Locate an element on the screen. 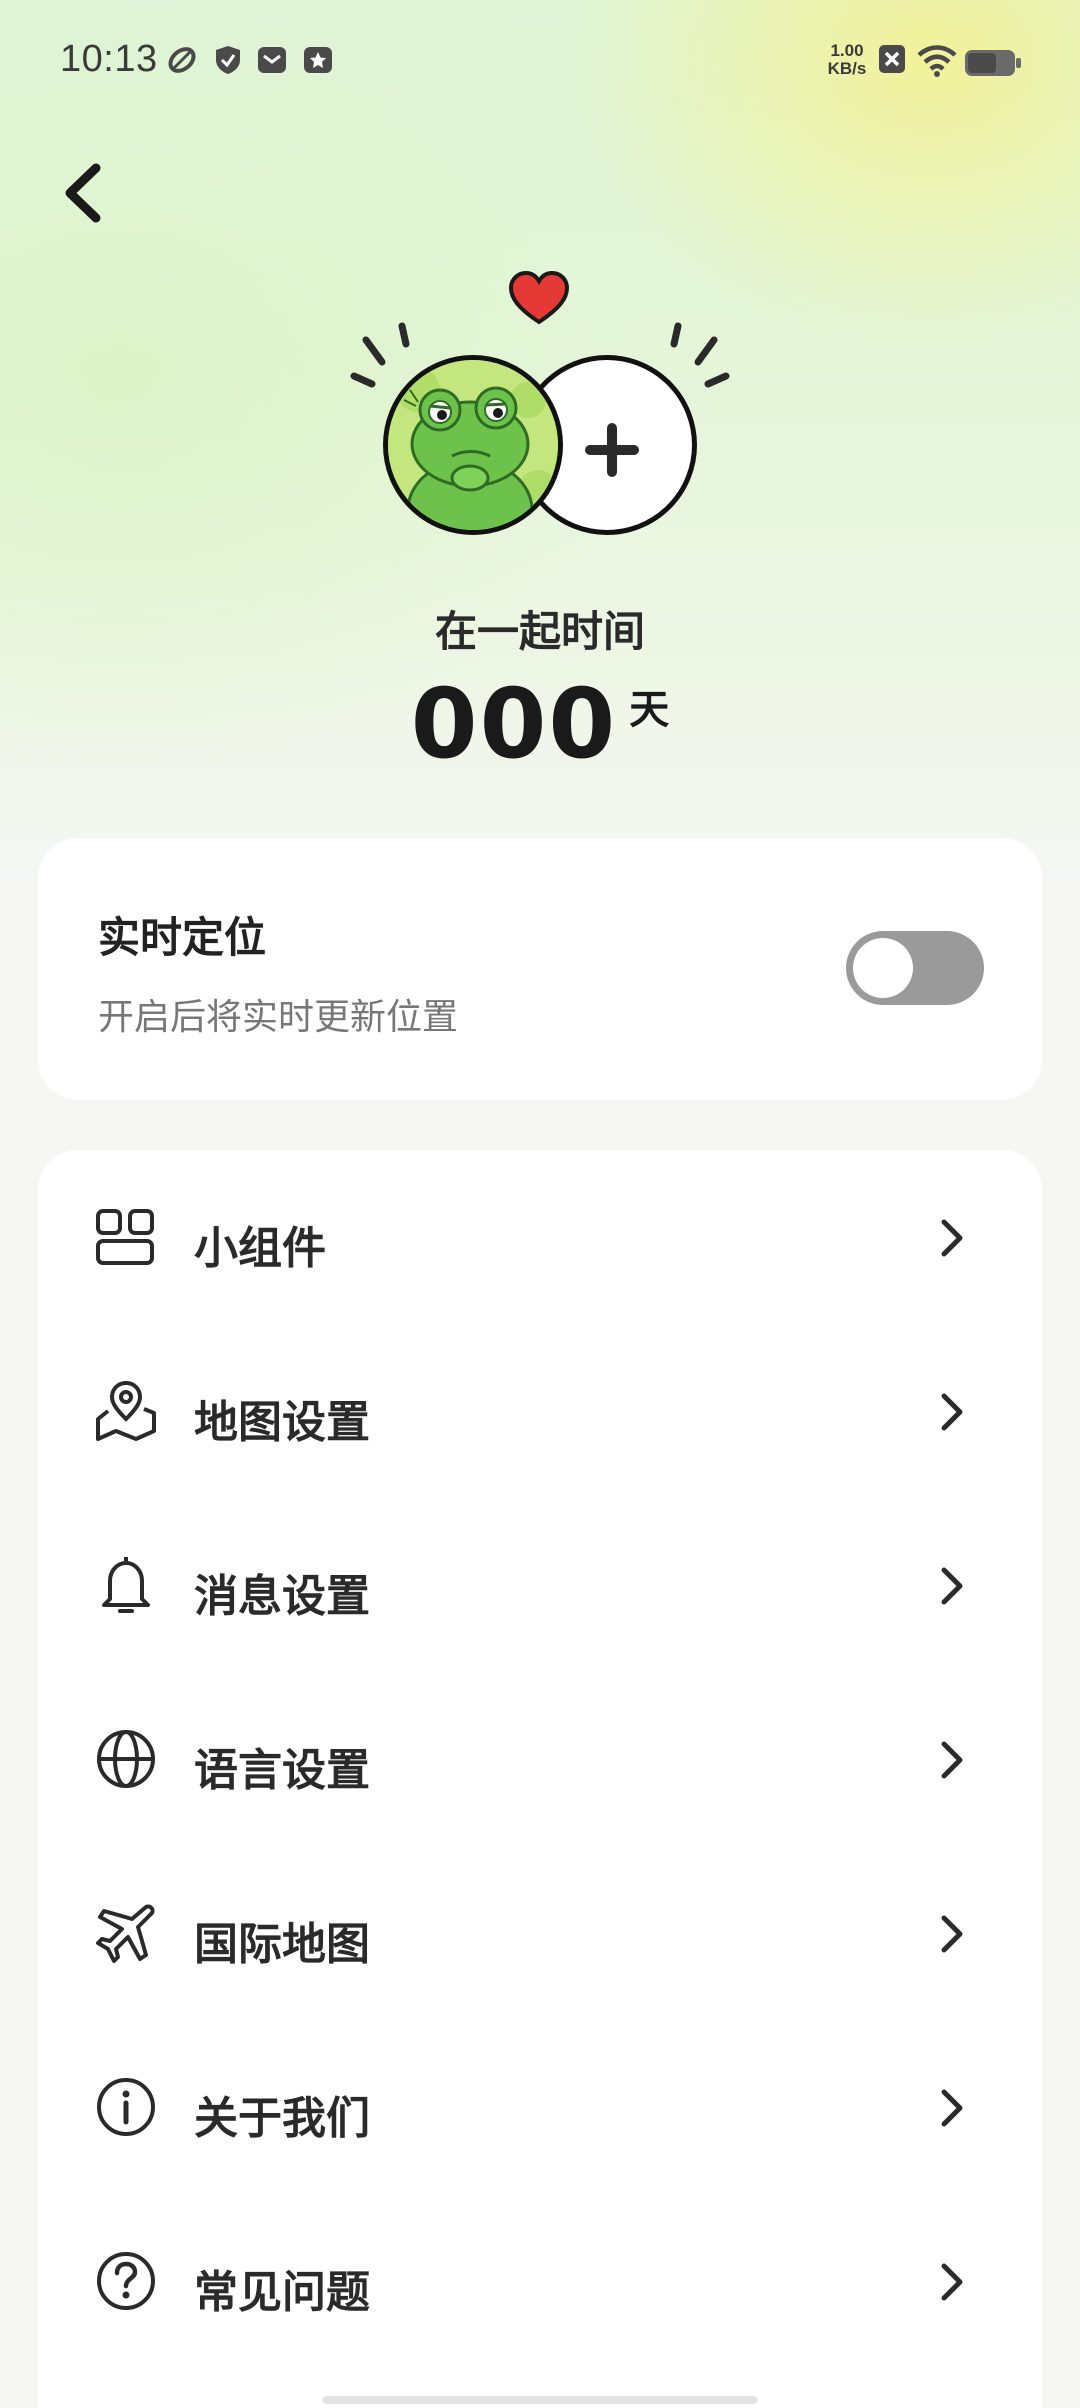 This screenshot has height=2408, width=1080. menu-item-label: 小组件 is located at coordinates (260, 1248).